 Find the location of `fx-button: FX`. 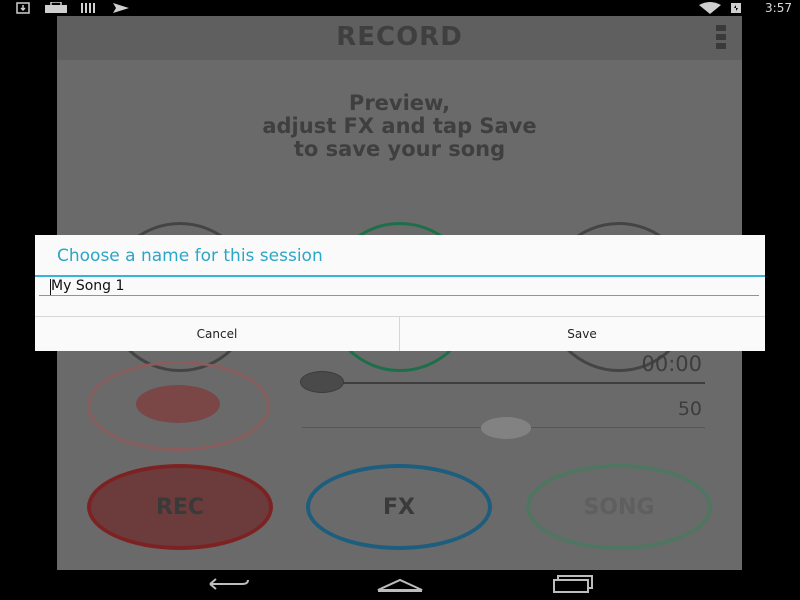

fx-button: FX is located at coordinates (399, 507).